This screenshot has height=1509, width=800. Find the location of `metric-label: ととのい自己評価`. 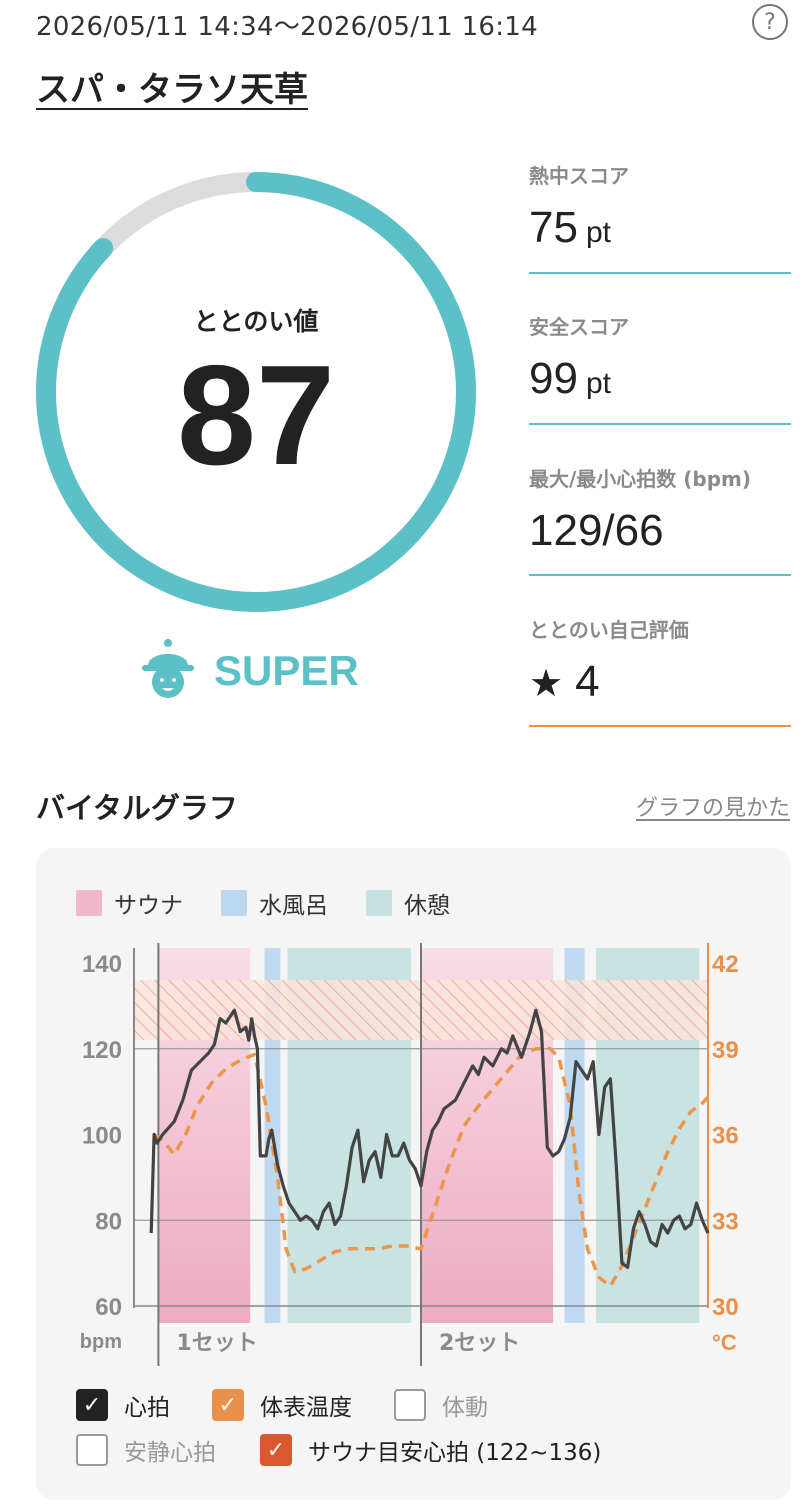

metric-label: ととのい自己評価 is located at coordinates (609, 630).